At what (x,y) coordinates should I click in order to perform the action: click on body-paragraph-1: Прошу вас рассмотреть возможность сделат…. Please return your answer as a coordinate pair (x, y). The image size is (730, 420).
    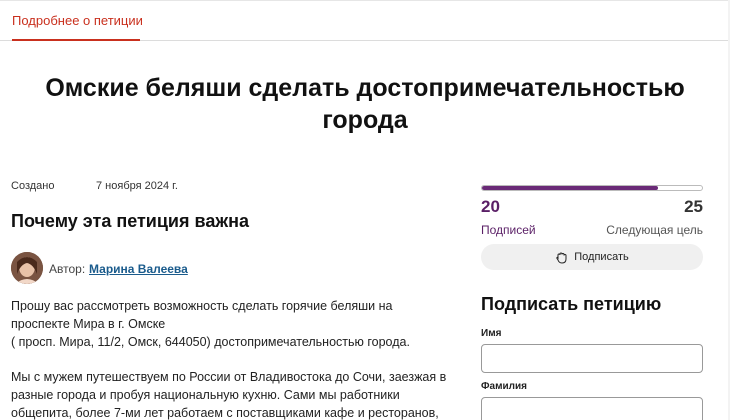
    Looking at the image, I should click on (210, 324).